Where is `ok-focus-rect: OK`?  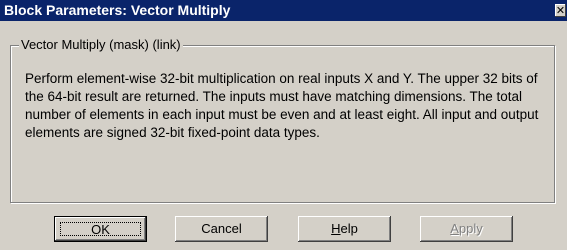
ok-focus-rect: OK is located at coordinates (100, 229).